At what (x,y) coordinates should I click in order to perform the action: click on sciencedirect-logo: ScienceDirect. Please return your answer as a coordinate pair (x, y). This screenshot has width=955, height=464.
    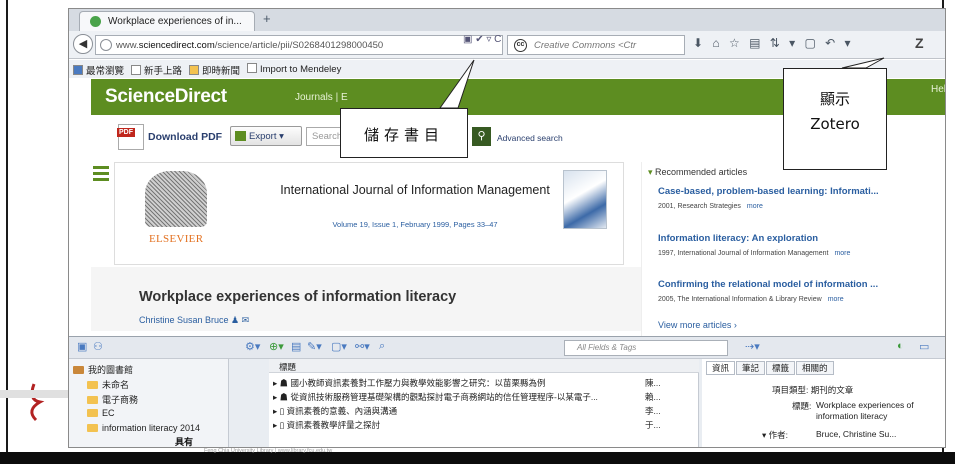
    Looking at the image, I should click on (166, 97).